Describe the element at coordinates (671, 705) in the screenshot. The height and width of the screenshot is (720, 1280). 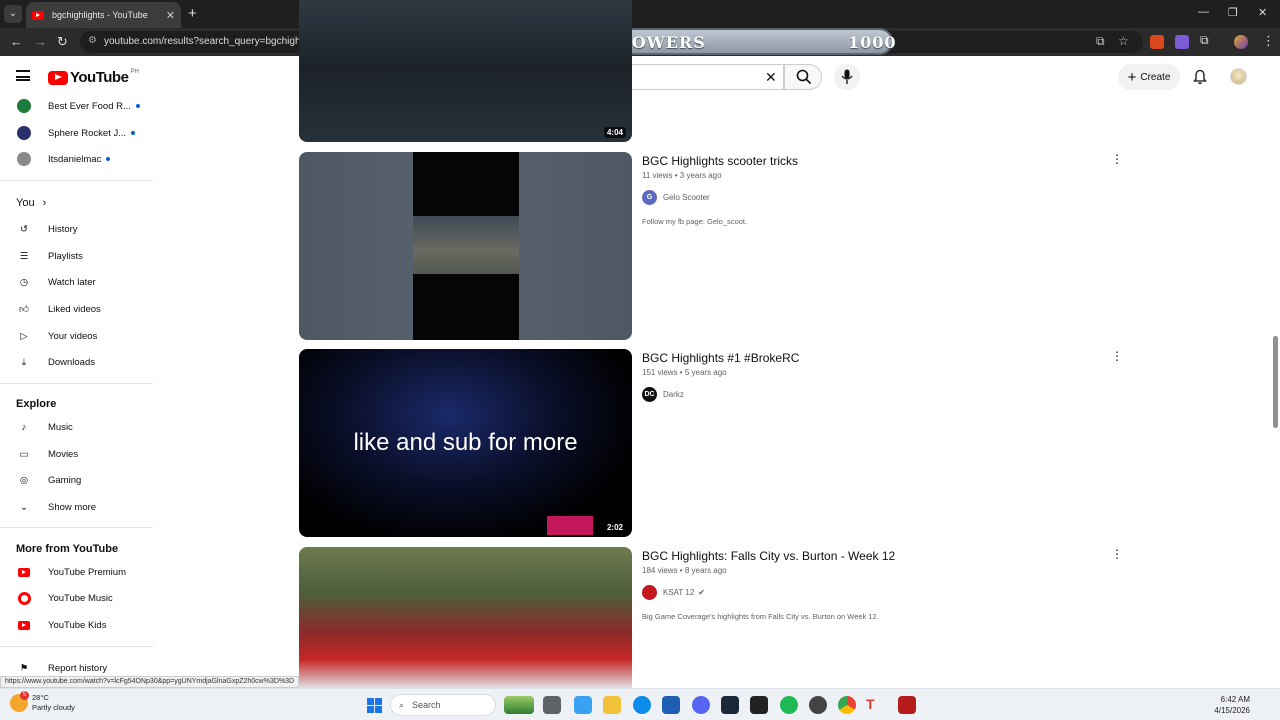
I see `store-icon` at that location.